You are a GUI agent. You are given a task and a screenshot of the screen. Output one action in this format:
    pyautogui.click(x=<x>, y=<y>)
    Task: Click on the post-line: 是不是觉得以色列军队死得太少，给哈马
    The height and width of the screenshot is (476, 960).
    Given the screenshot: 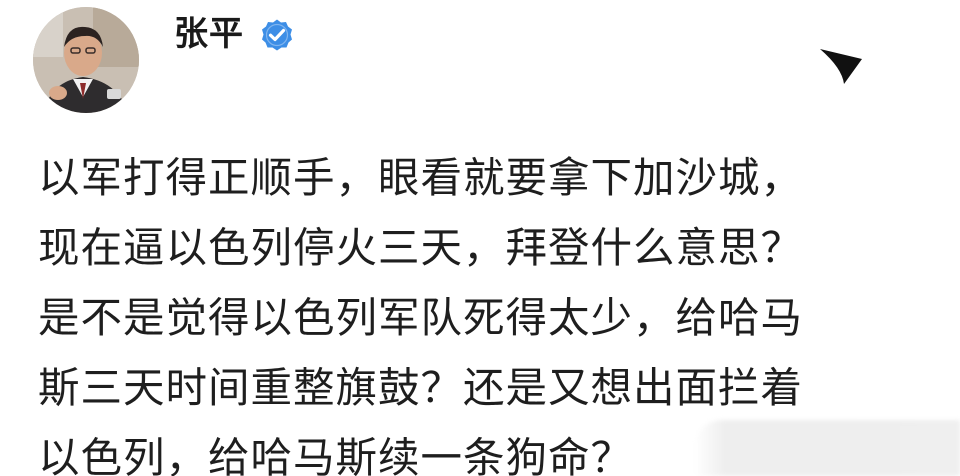 What is the action you would take?
    pyautogui.click(x=421, y=317)
    